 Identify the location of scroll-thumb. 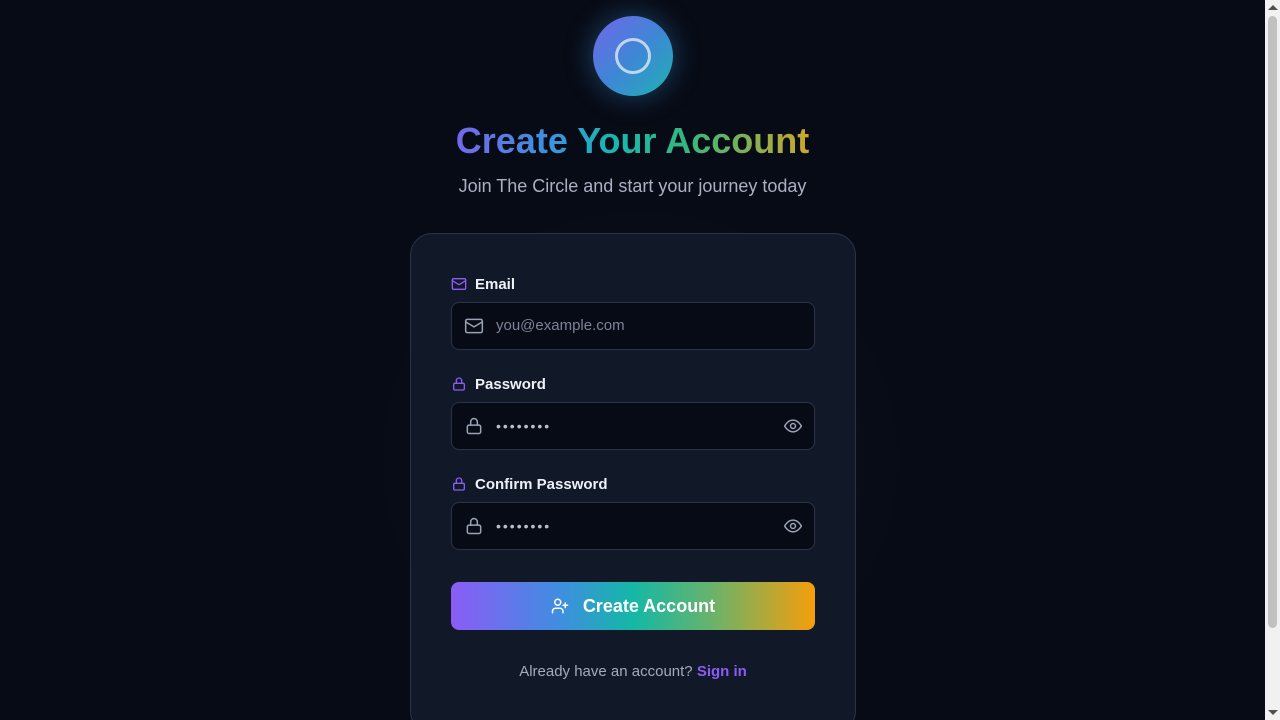
(1272, 322).